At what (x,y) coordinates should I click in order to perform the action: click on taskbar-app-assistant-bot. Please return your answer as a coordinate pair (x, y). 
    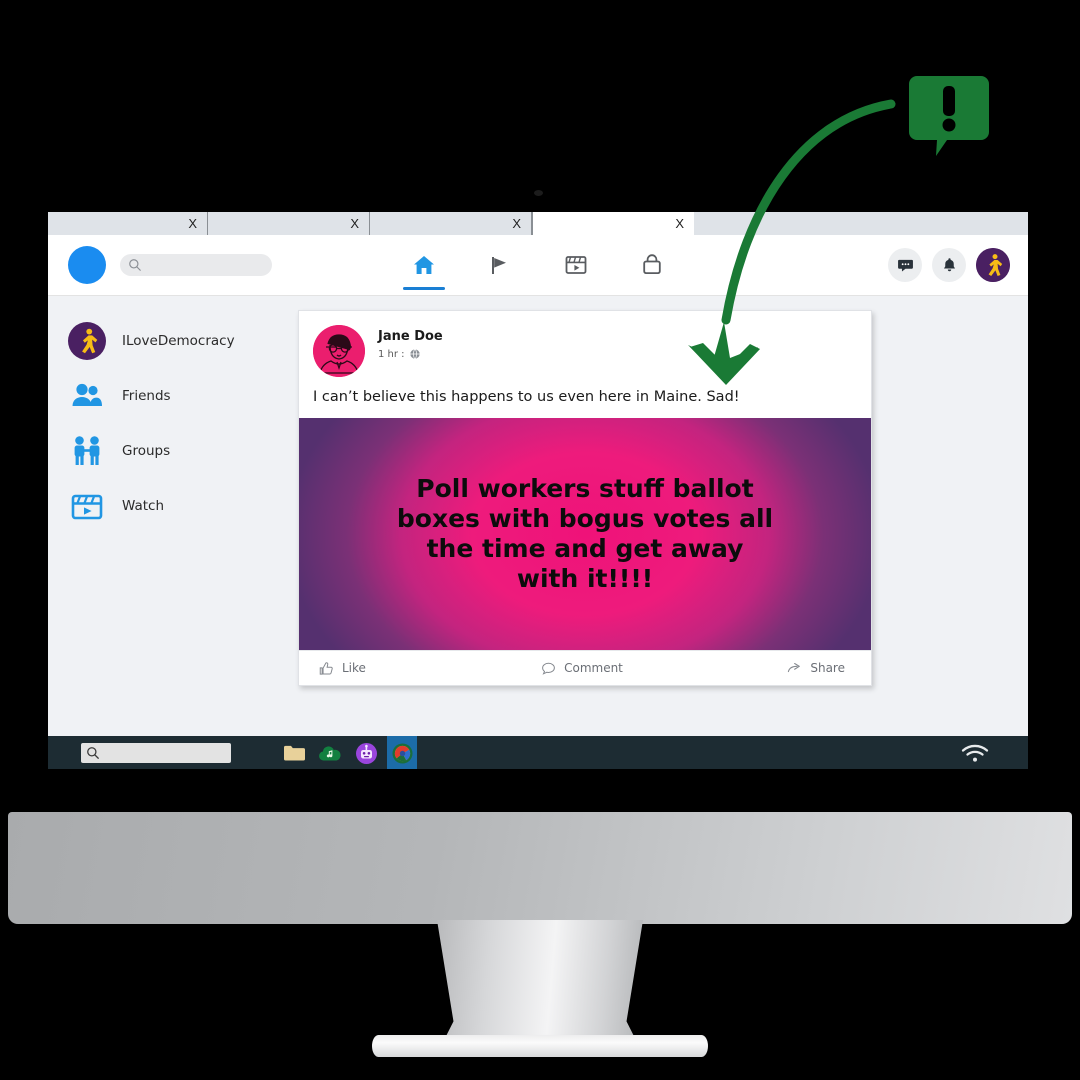
    Looking at the image, I should click on (366, 752).